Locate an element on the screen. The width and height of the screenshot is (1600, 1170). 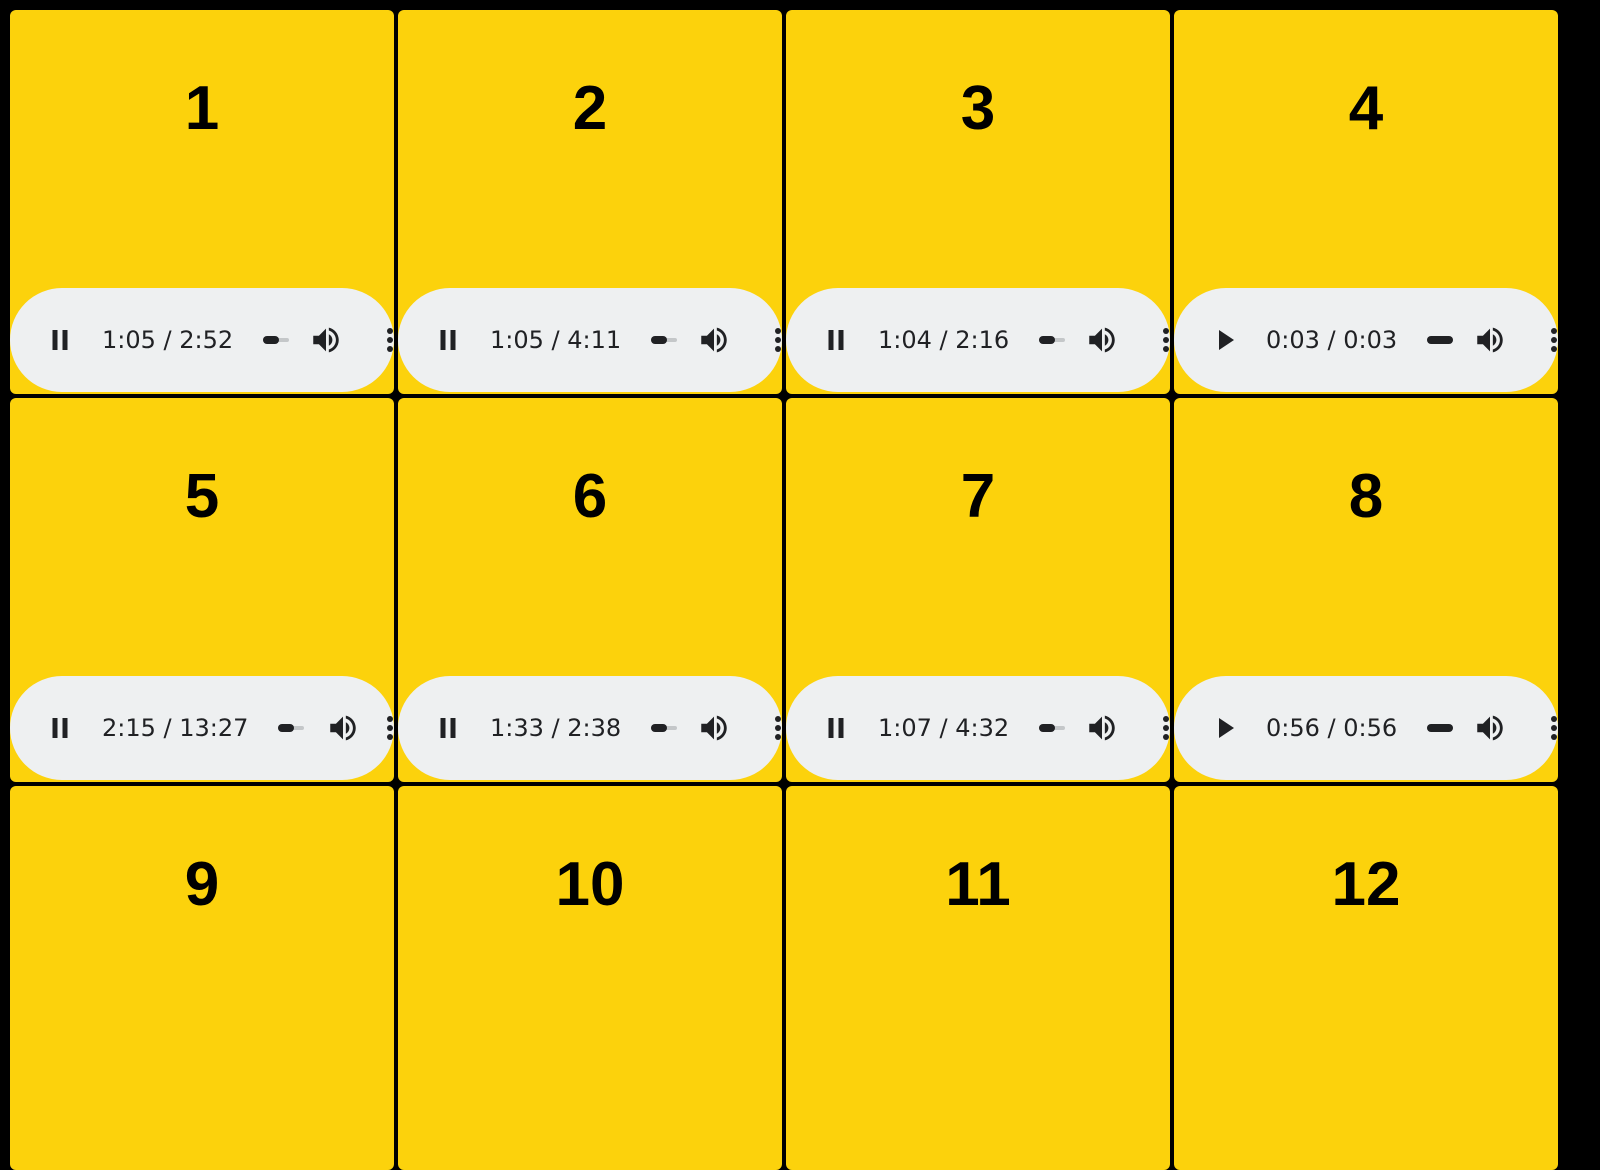
tile-number: 4 is located at coordinates (1366, 108).